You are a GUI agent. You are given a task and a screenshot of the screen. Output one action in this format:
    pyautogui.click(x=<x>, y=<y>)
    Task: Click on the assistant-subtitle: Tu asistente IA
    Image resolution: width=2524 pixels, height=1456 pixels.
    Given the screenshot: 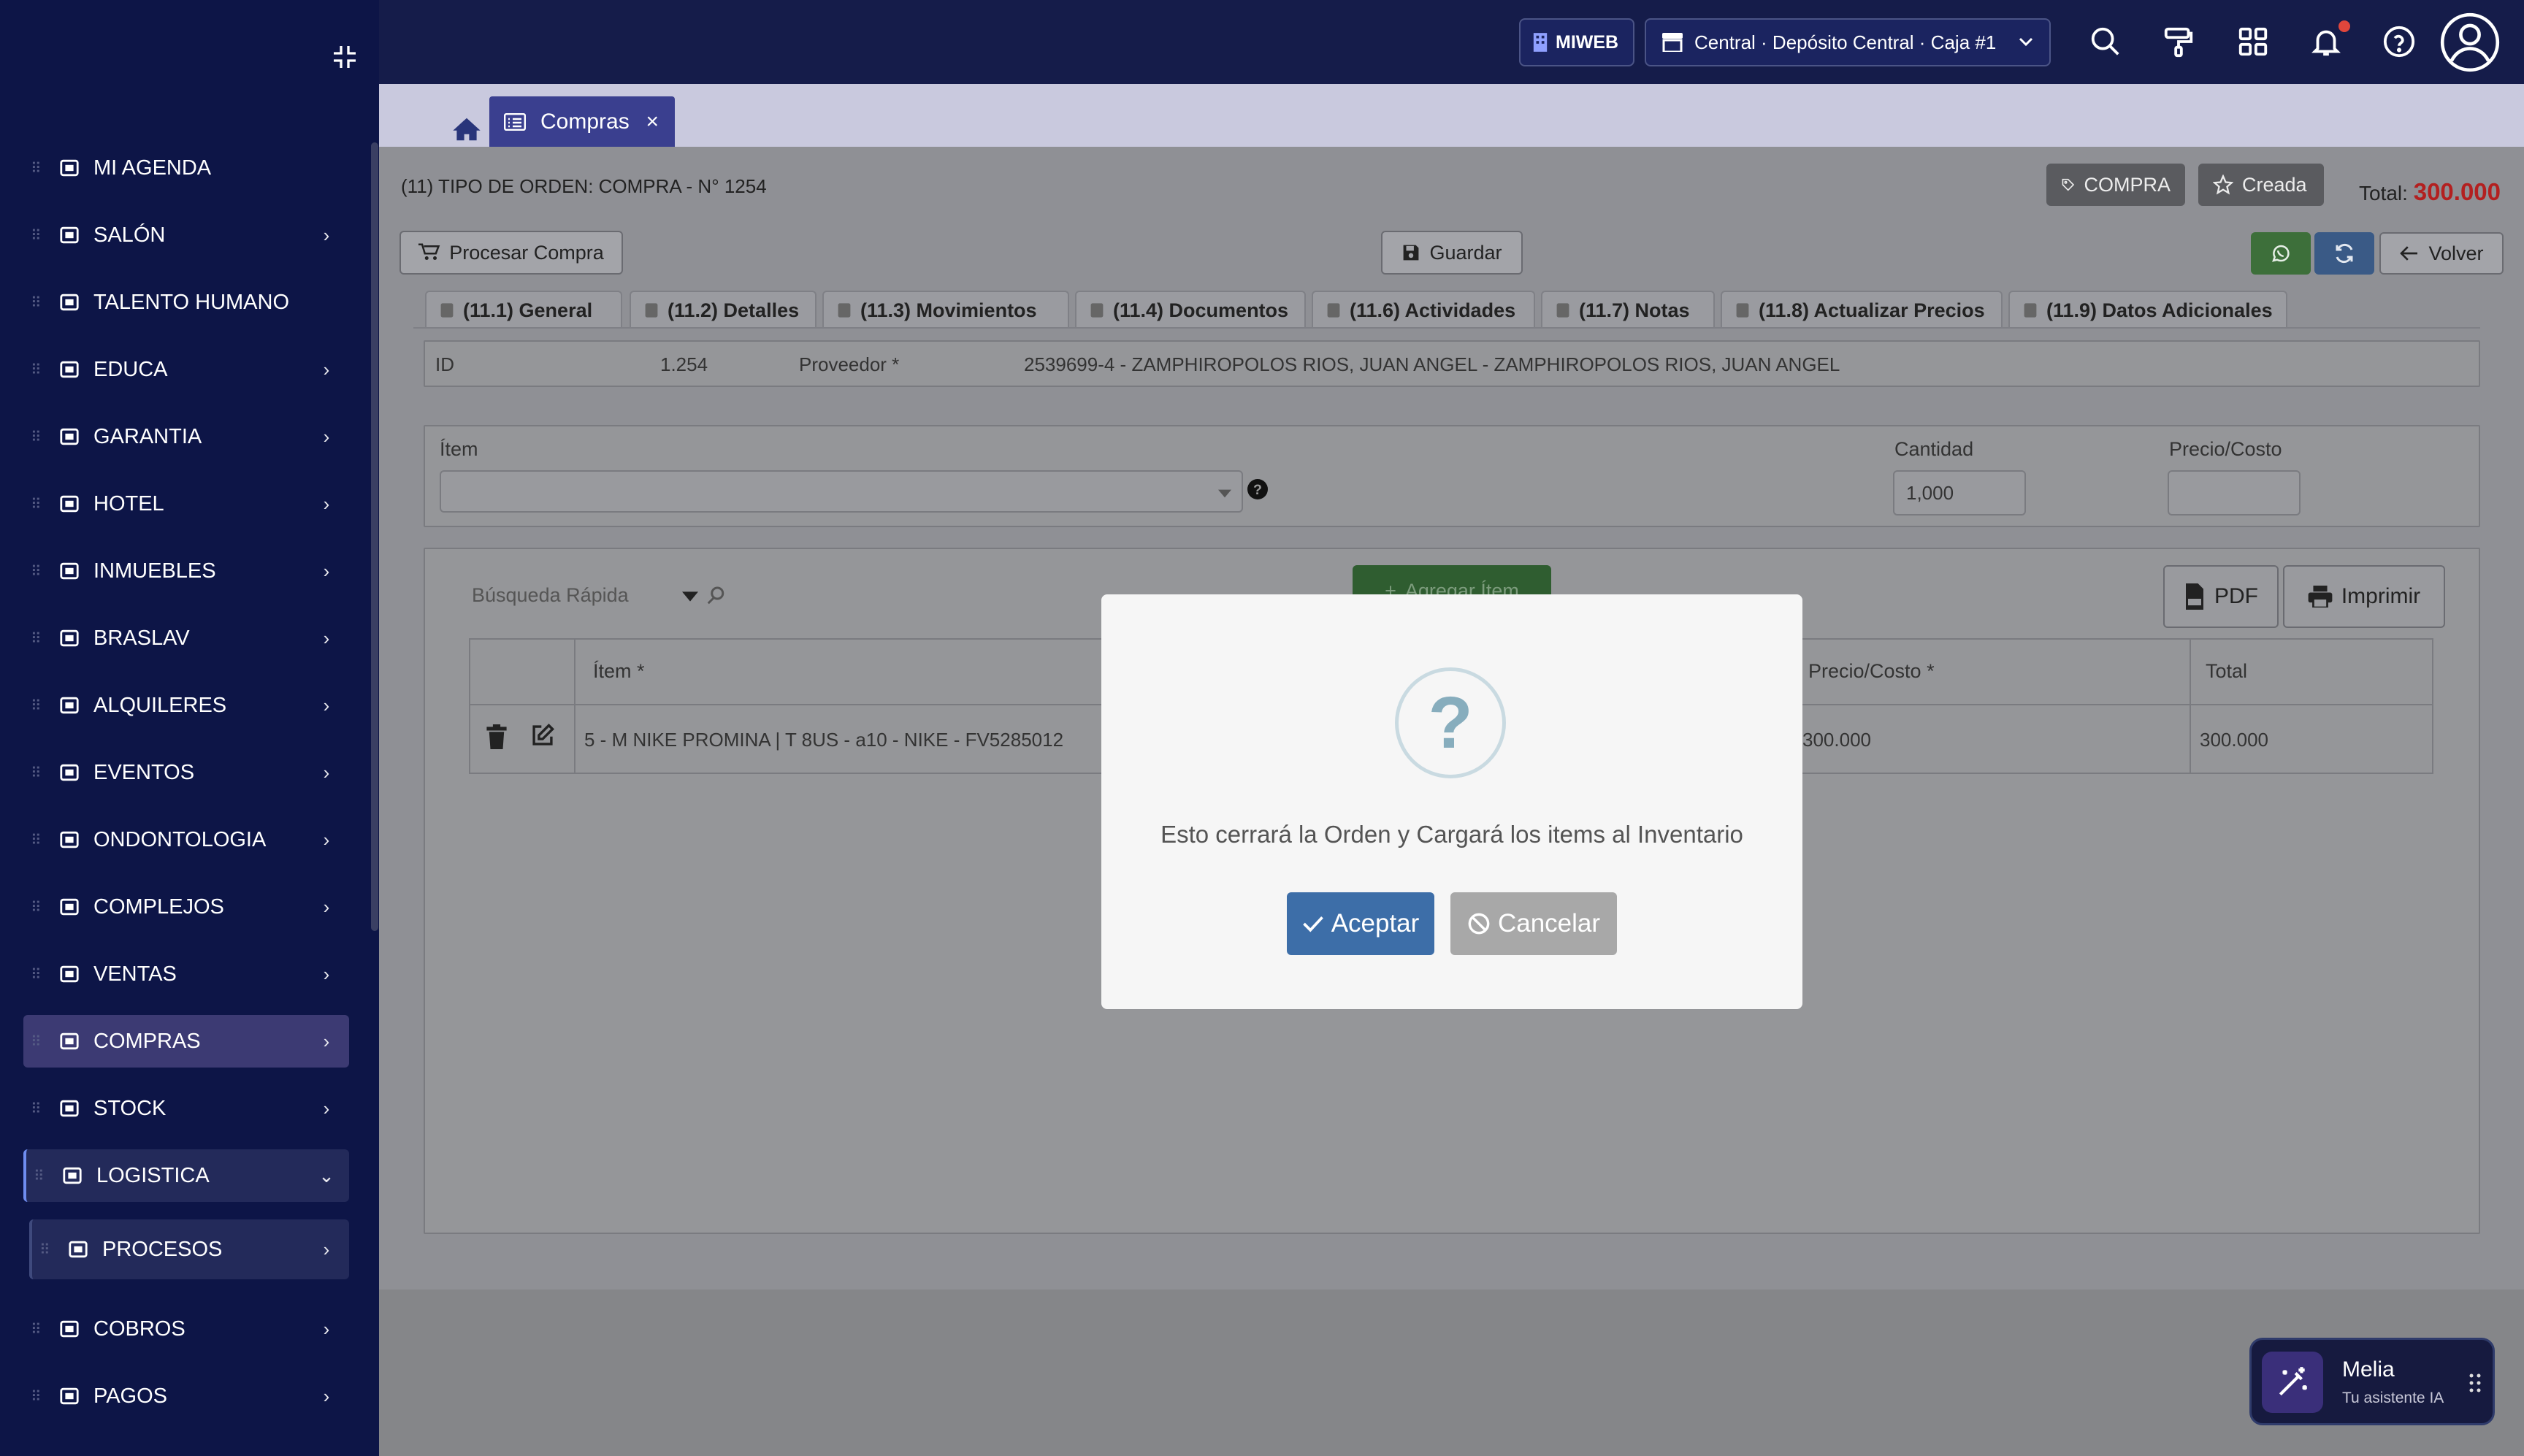 What is the action you would take?
    pyautogui.click(x=2393, y=1398)
    